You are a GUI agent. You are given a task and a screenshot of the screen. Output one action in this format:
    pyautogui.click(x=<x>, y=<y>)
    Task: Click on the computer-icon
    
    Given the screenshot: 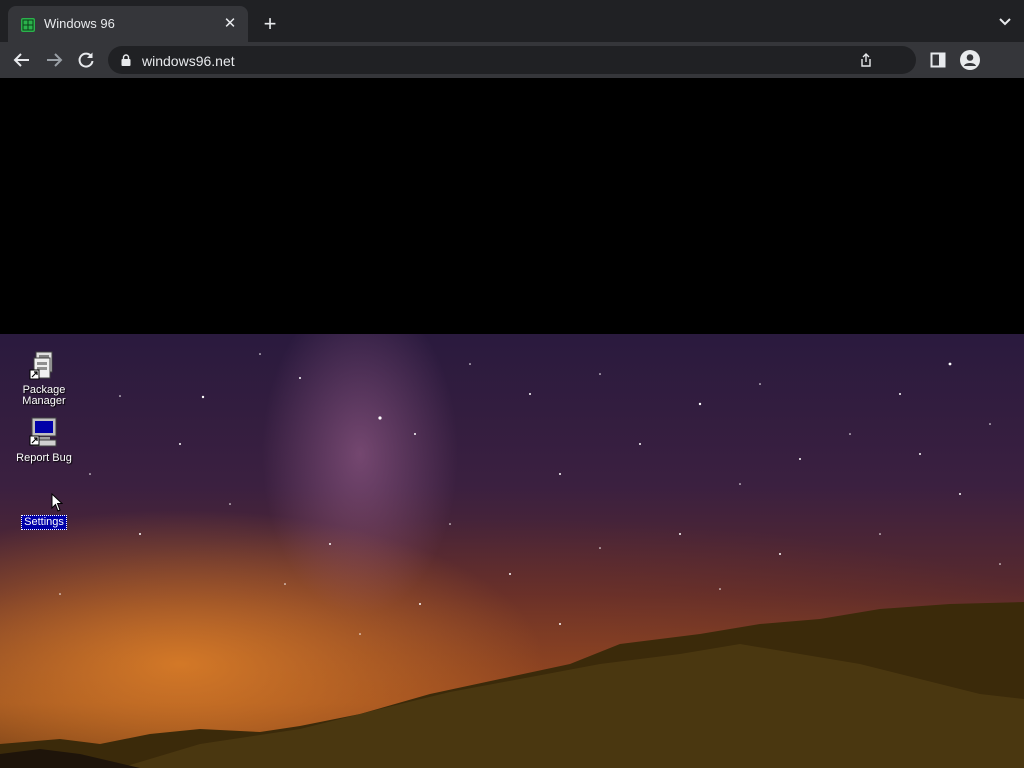 What is the action you would take?
    pyautogui.click(x=43, y=432)
    